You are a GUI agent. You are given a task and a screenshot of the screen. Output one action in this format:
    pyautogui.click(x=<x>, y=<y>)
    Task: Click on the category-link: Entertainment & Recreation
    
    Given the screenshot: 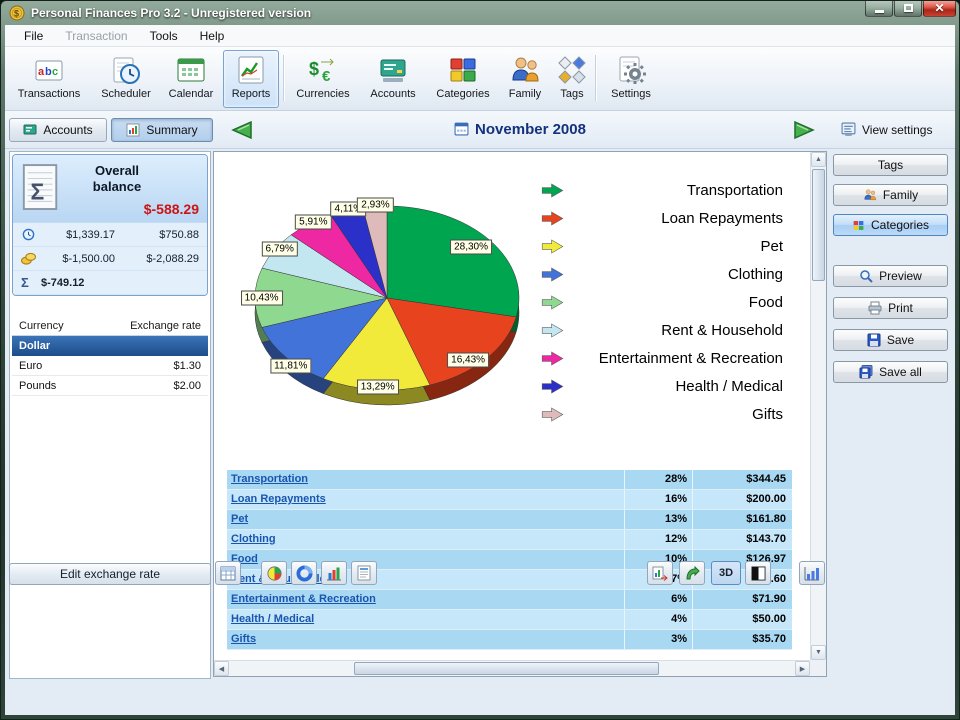 What is the action you would take?
    pyautogui.click(x=425, y=599)
    